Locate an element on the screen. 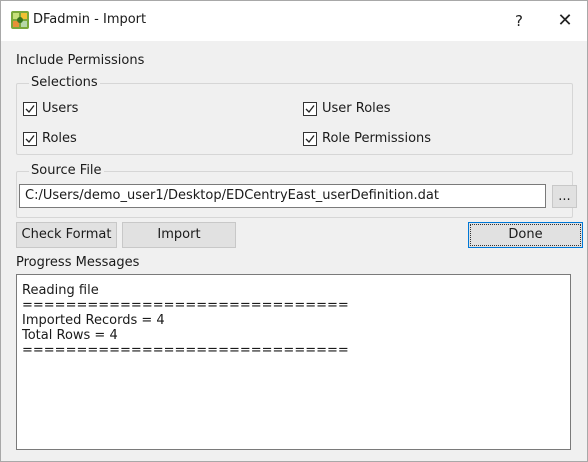  role-permissions-checkbox: Role Permissions is located at coordinates (367, 138).